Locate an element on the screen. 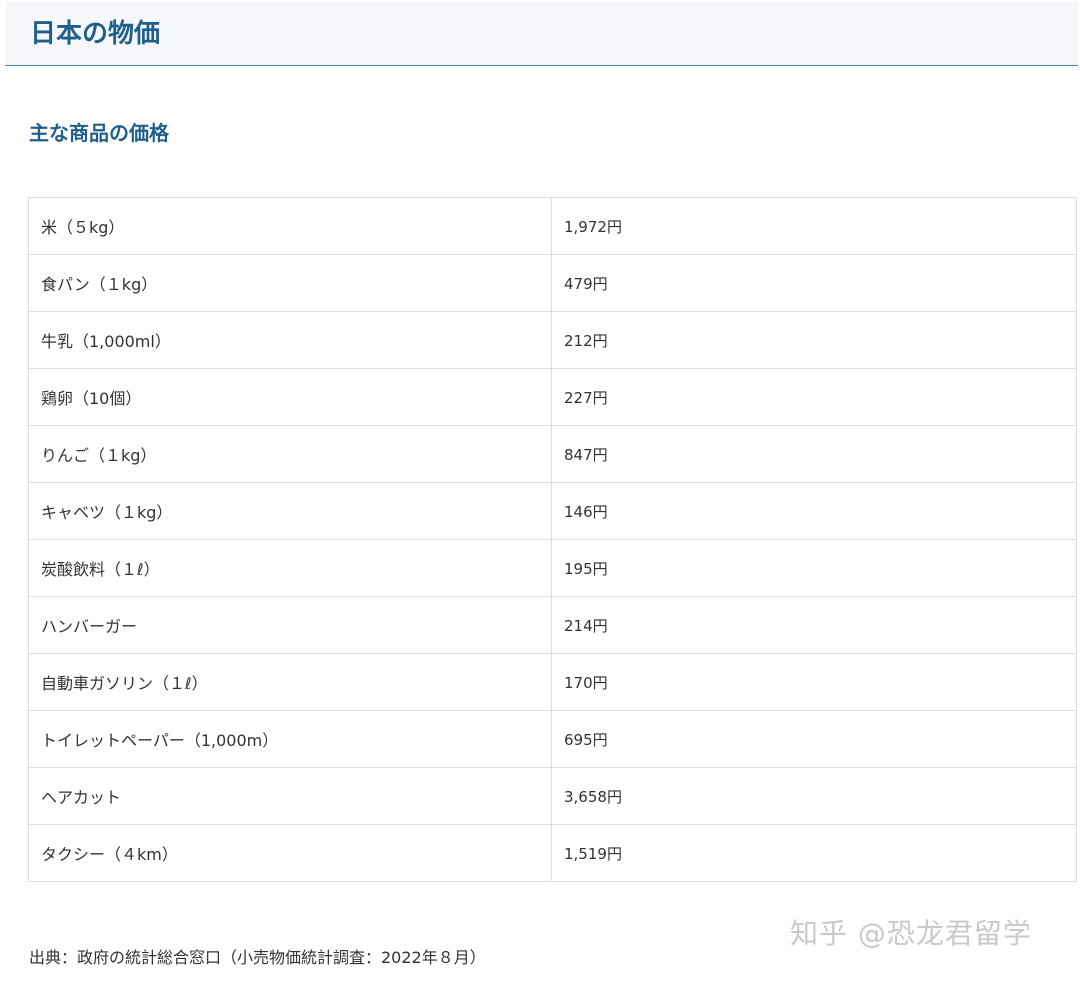 This screenshot has width=1080, height=981. table-row: タクシー（４km） 1,519円 is located at coordinates (552, 853).